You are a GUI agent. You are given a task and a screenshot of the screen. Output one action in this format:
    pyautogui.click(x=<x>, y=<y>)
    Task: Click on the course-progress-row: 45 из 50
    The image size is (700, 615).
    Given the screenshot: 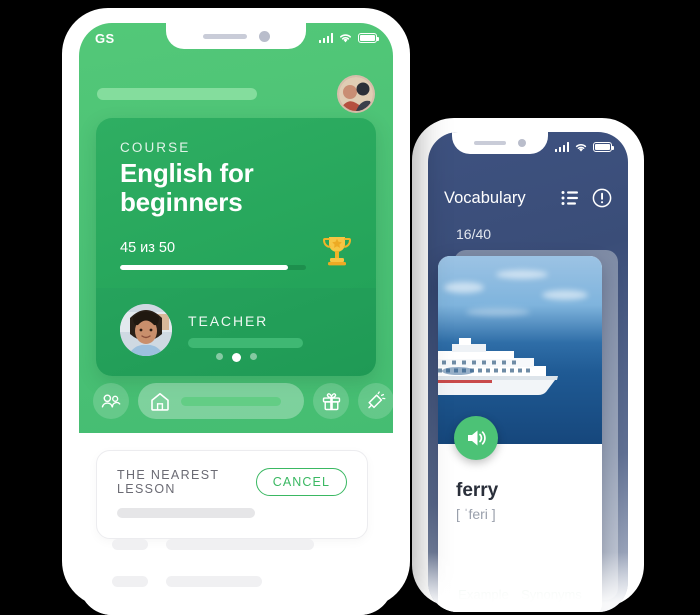 What is the action you would take?
    pyautogui.click(x=236, y=253)
    